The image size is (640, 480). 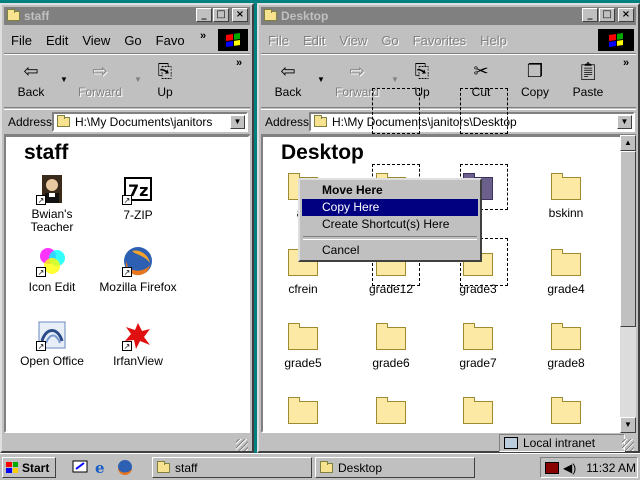 What do you see at coordinates (232, 467) in the screenshot?
I see `task-staff: staff` at bounding box center [232, 467].